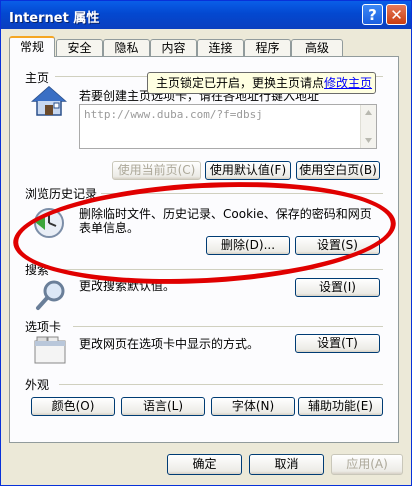  I want to click on house-icon, so click(49, 101).